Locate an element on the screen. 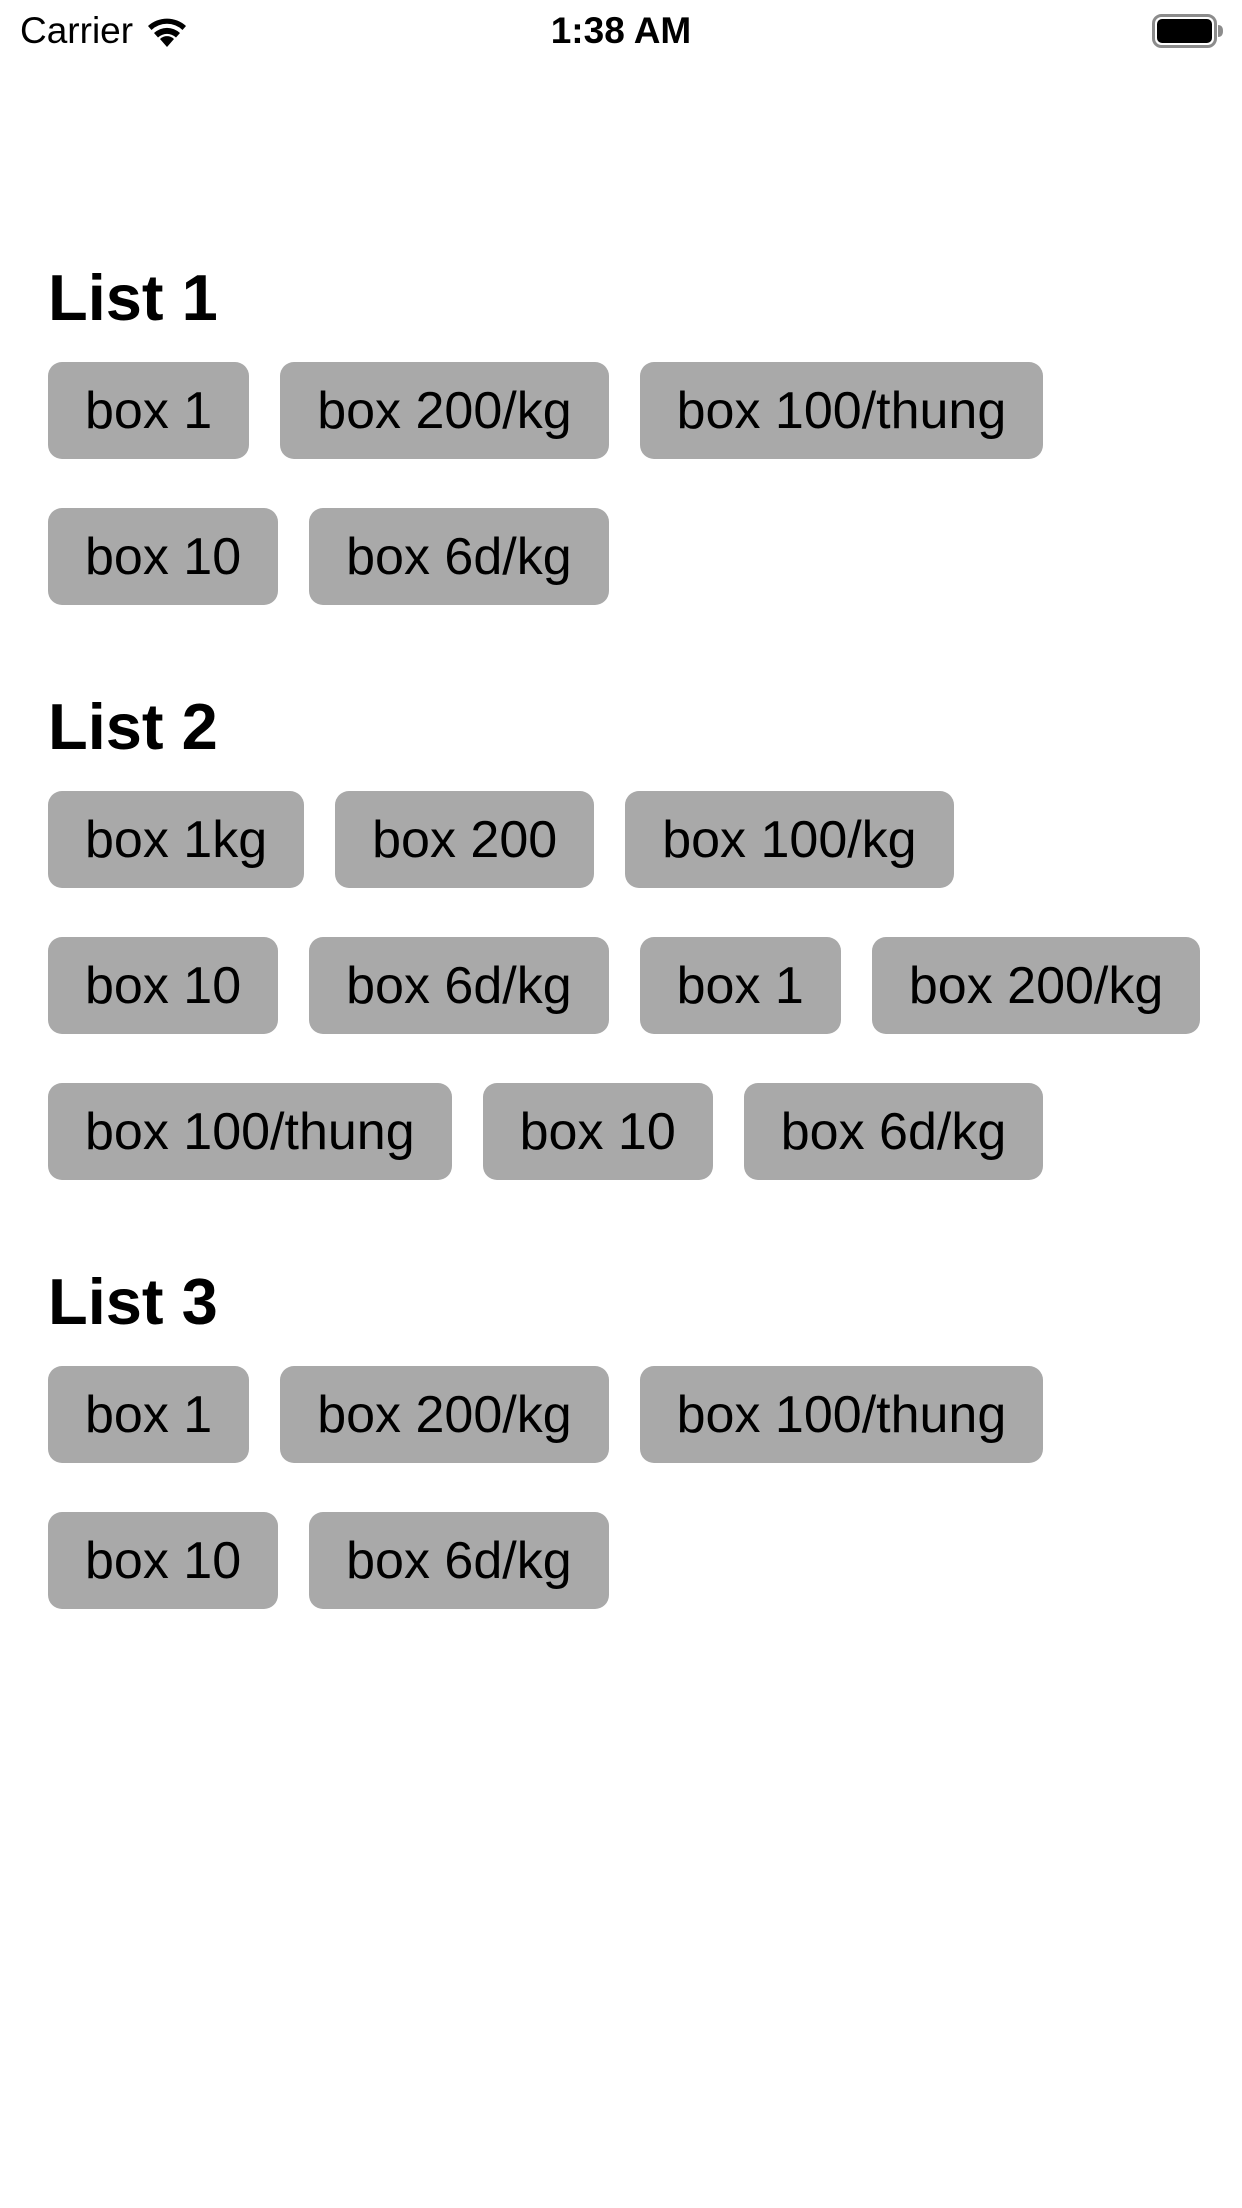 Image resolution: width=1242 pixels, height=2208 pixels. battery-icon is located at coordinates (1187, 31).